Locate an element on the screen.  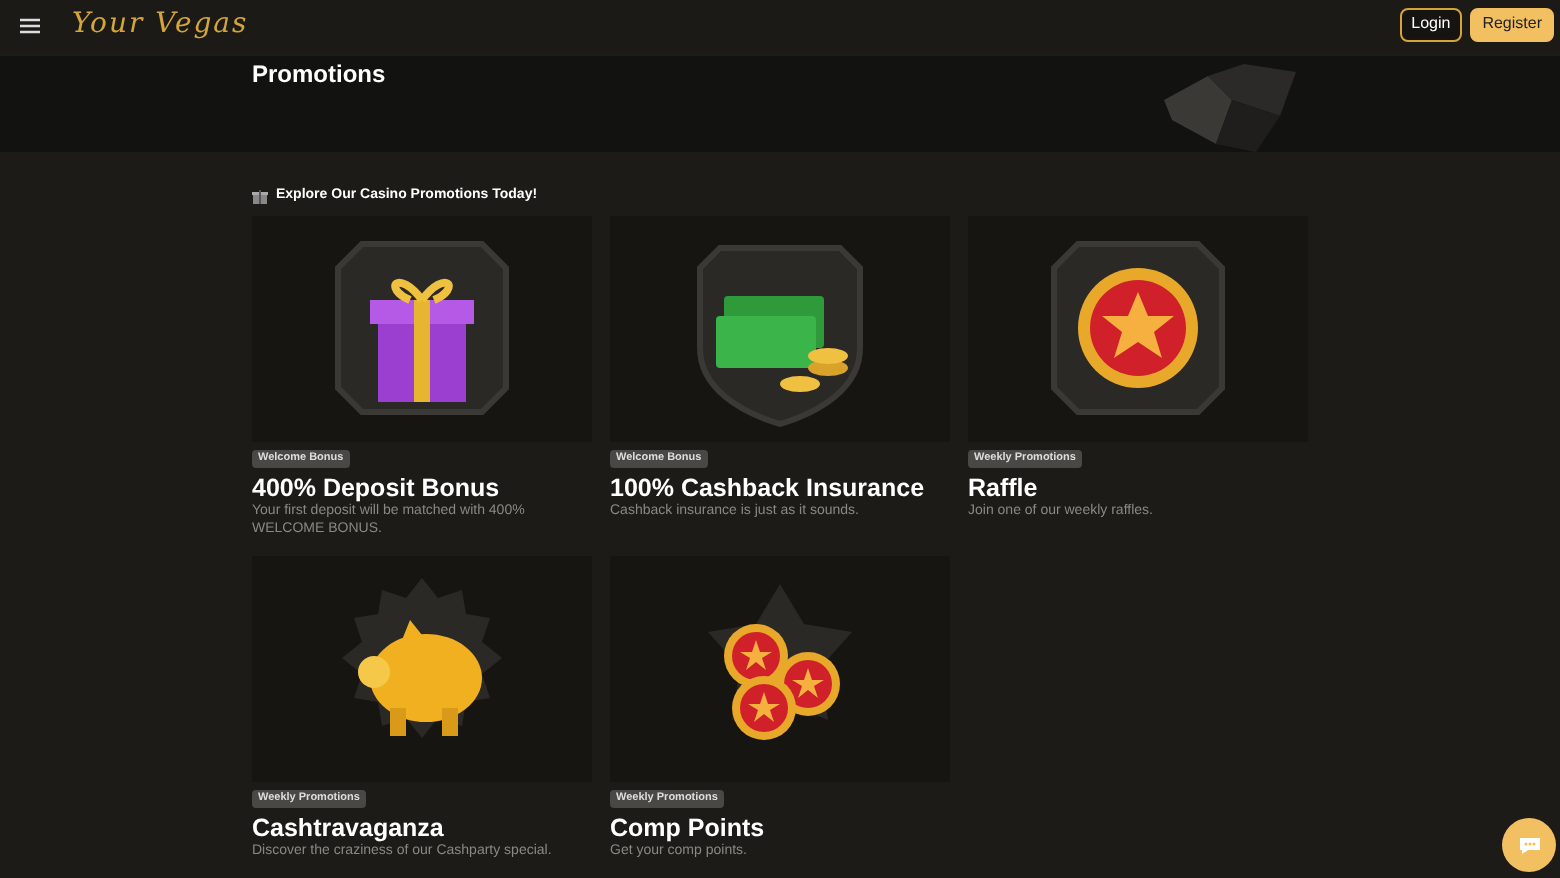
promo-title: Cashtravaganza is located at coordinates (422, 828).